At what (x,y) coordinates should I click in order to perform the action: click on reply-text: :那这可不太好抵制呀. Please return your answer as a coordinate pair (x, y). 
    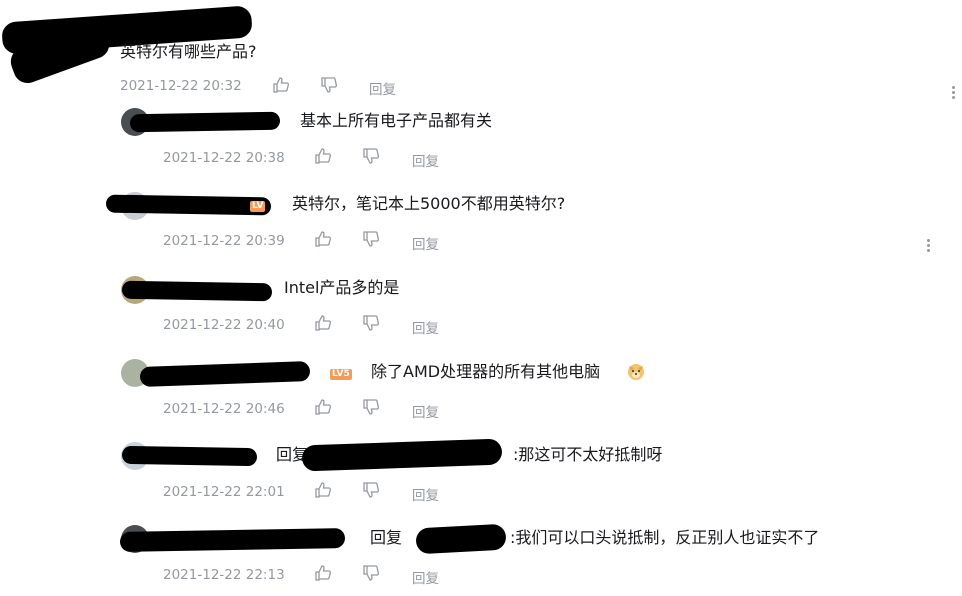
    Looking at the image, I should click on (588, 454).